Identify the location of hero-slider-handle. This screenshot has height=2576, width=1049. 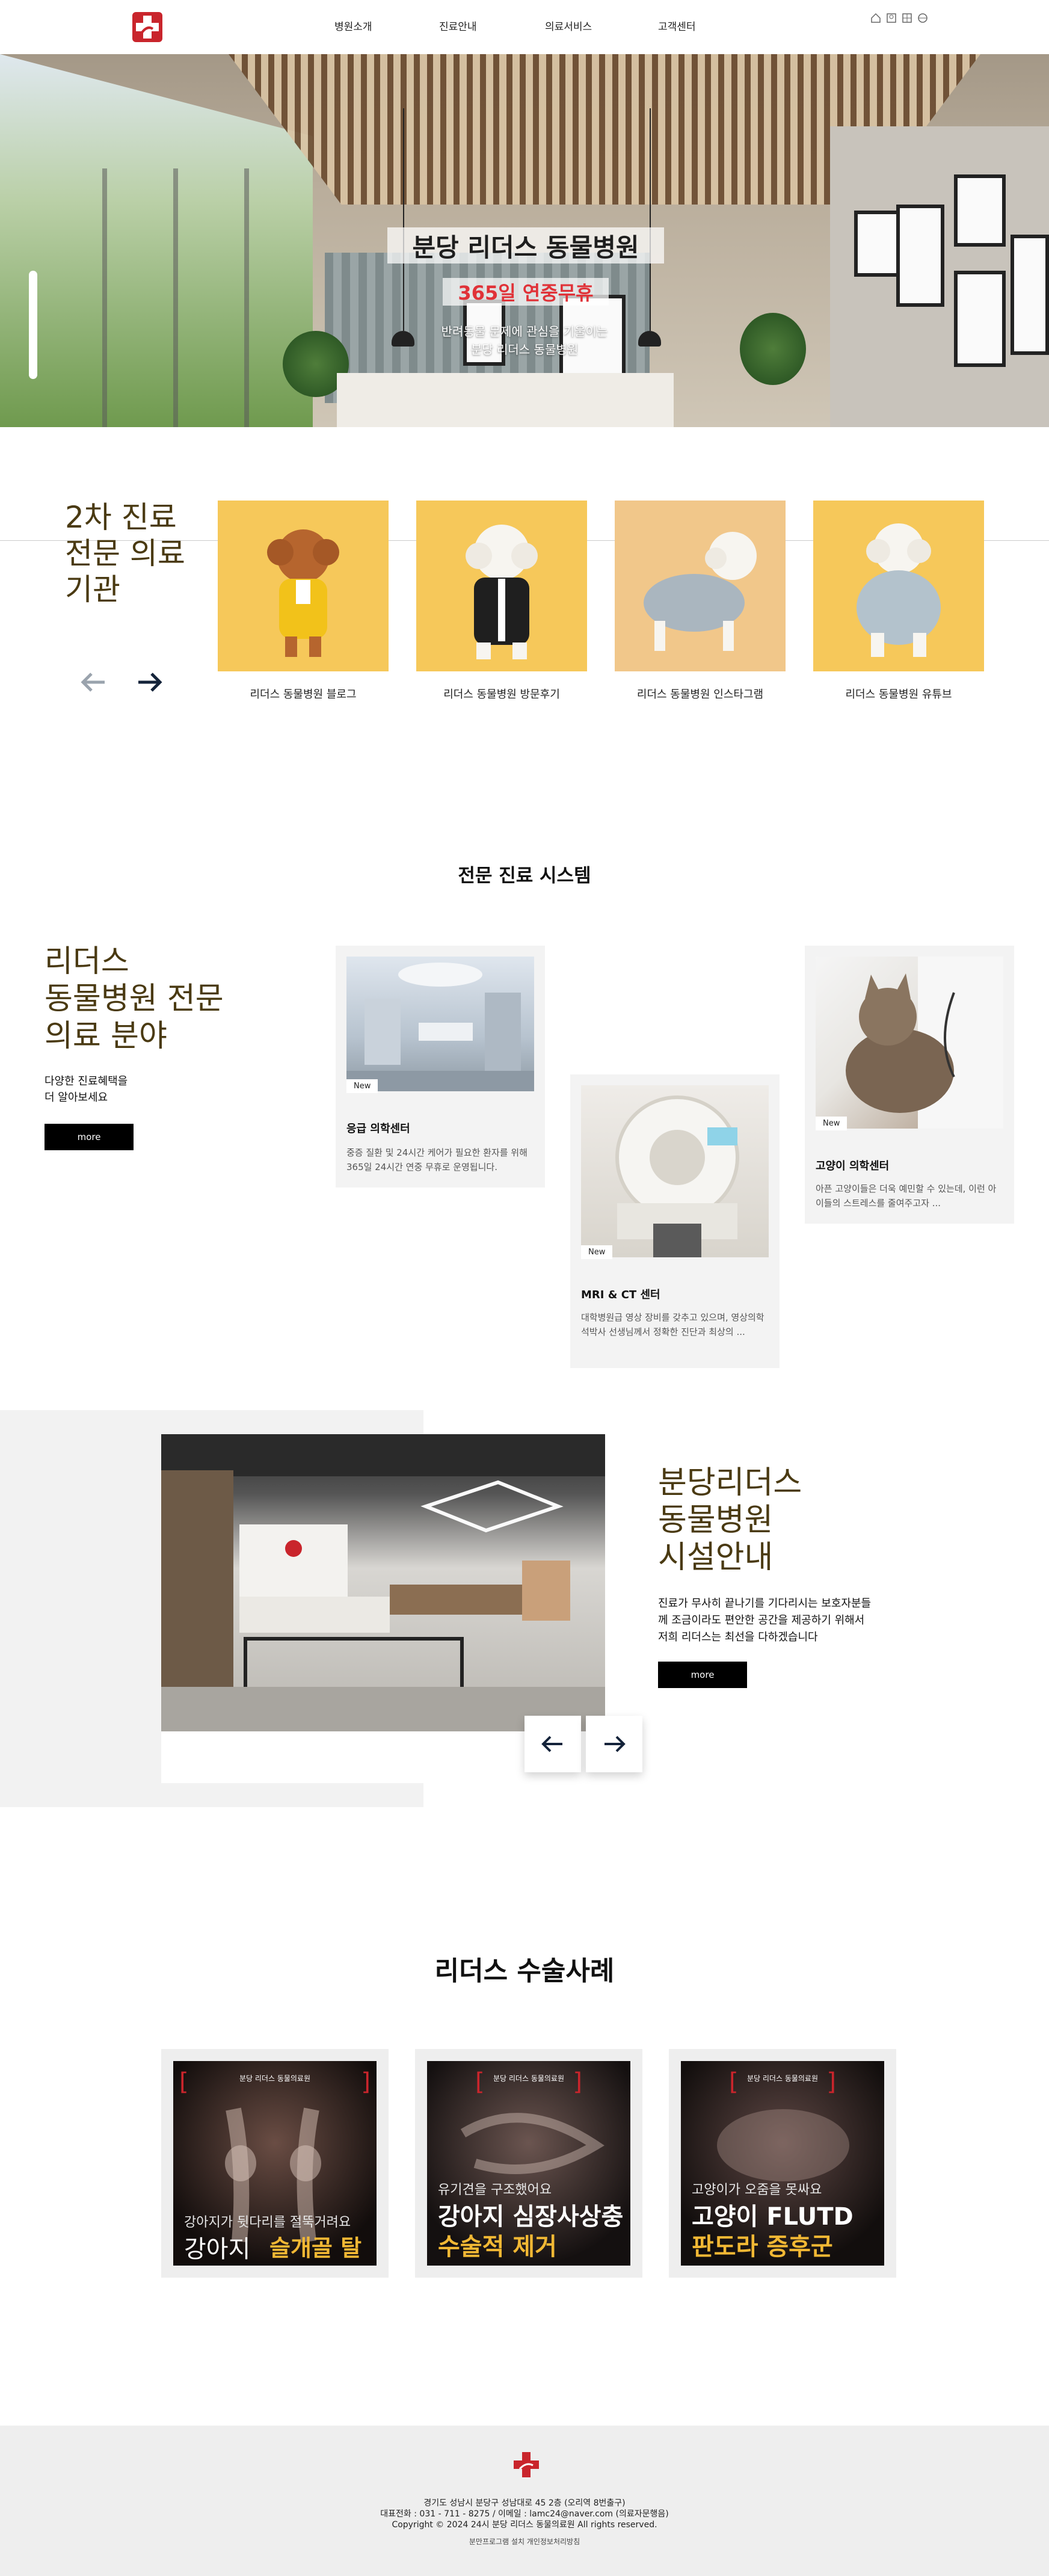
(33, 325).